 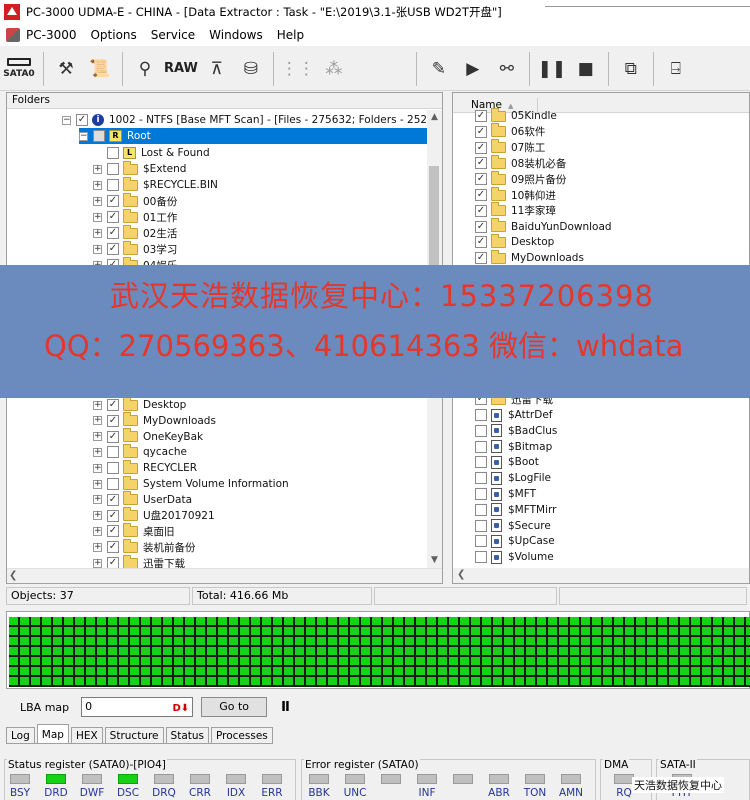 I want to click on list-item: $Bitmap, so click(x=502, y=447).